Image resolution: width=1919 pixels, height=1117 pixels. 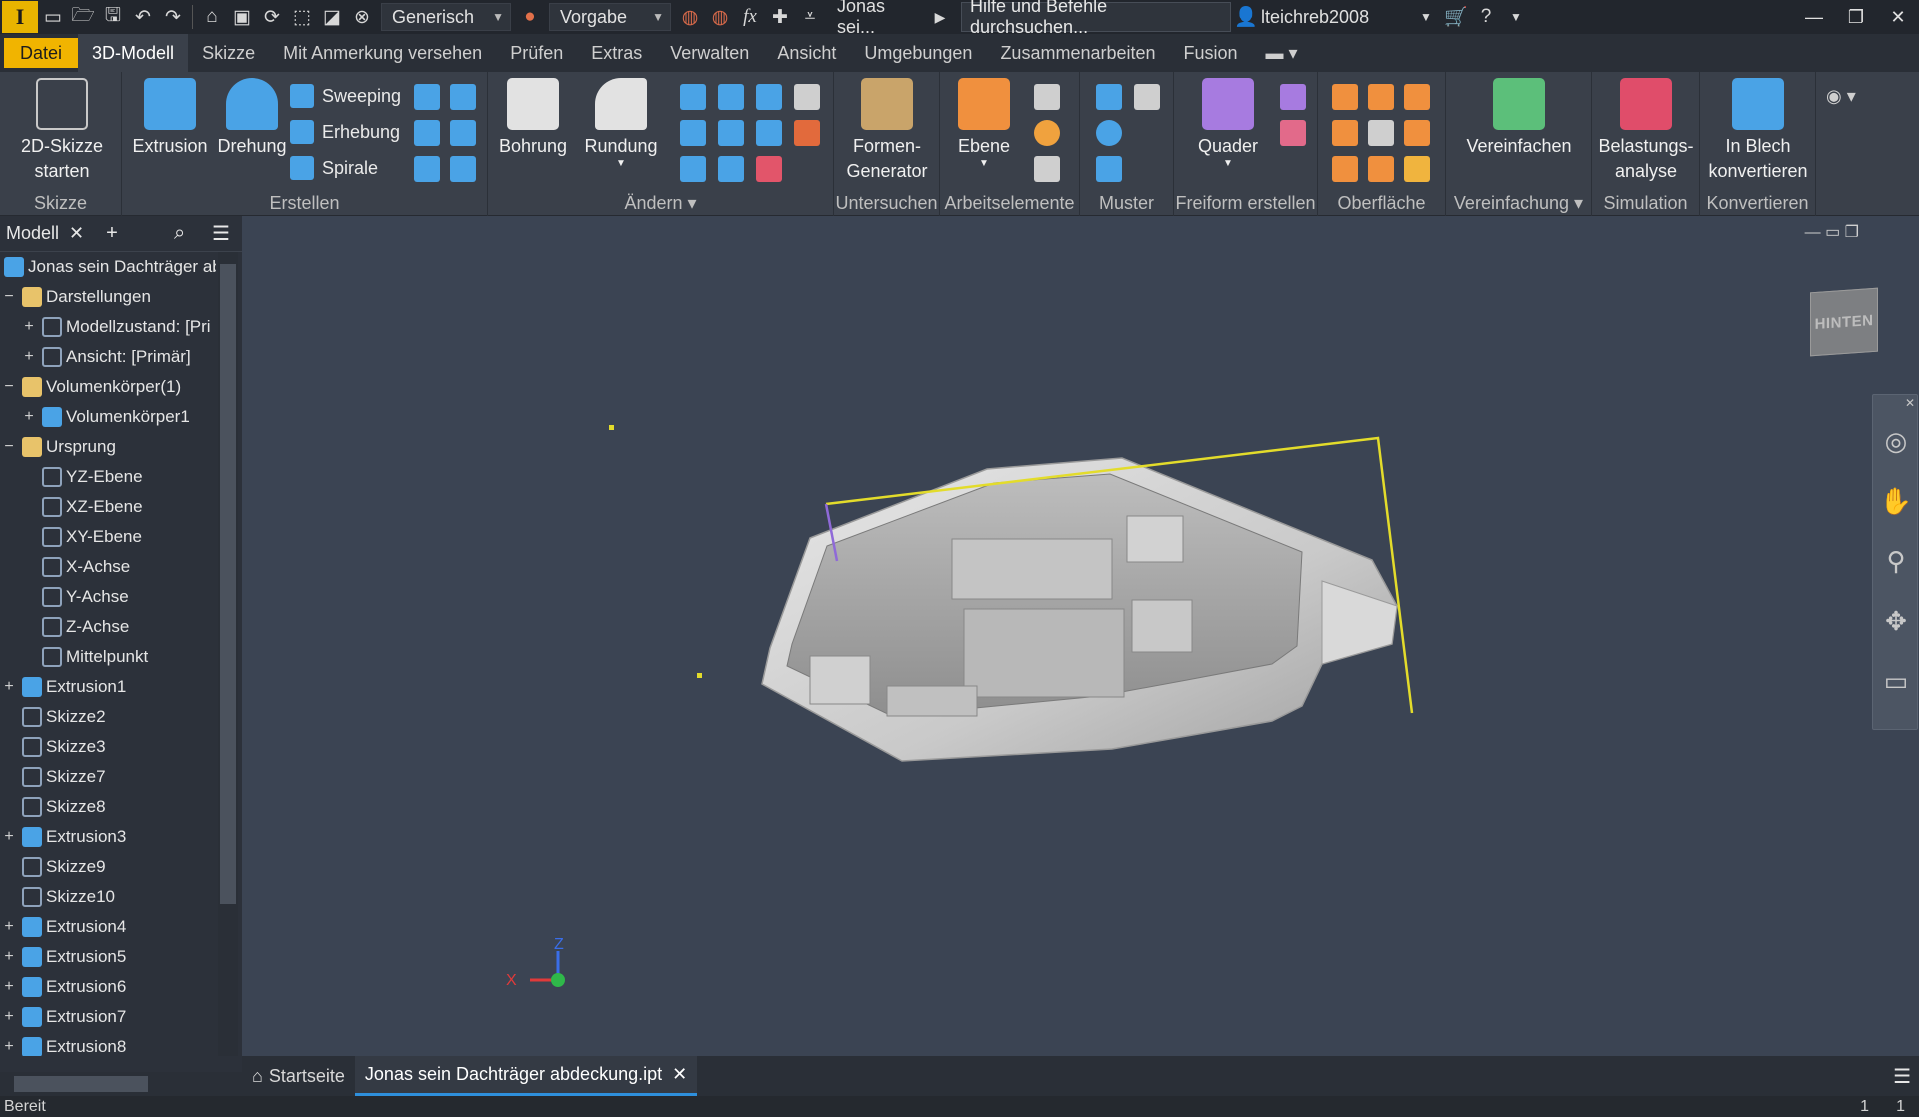 What do you see at coordinates (1345, 97) in the screenshot?
I see `stitch-icon` at bounding box center [1345, 97].